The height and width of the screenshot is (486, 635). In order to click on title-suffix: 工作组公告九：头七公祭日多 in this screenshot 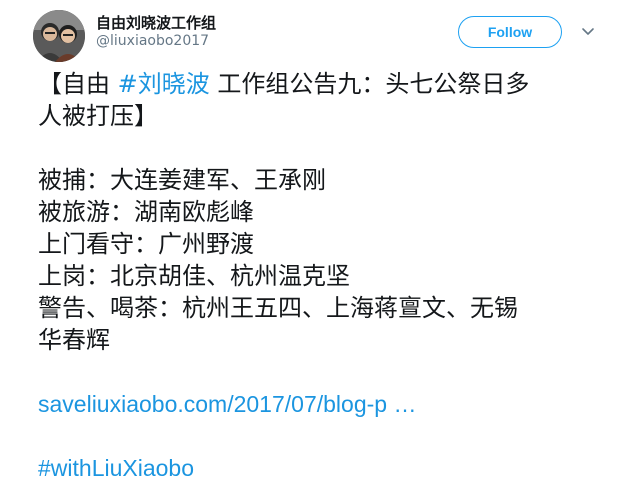, I will do `click(369, 84)`.